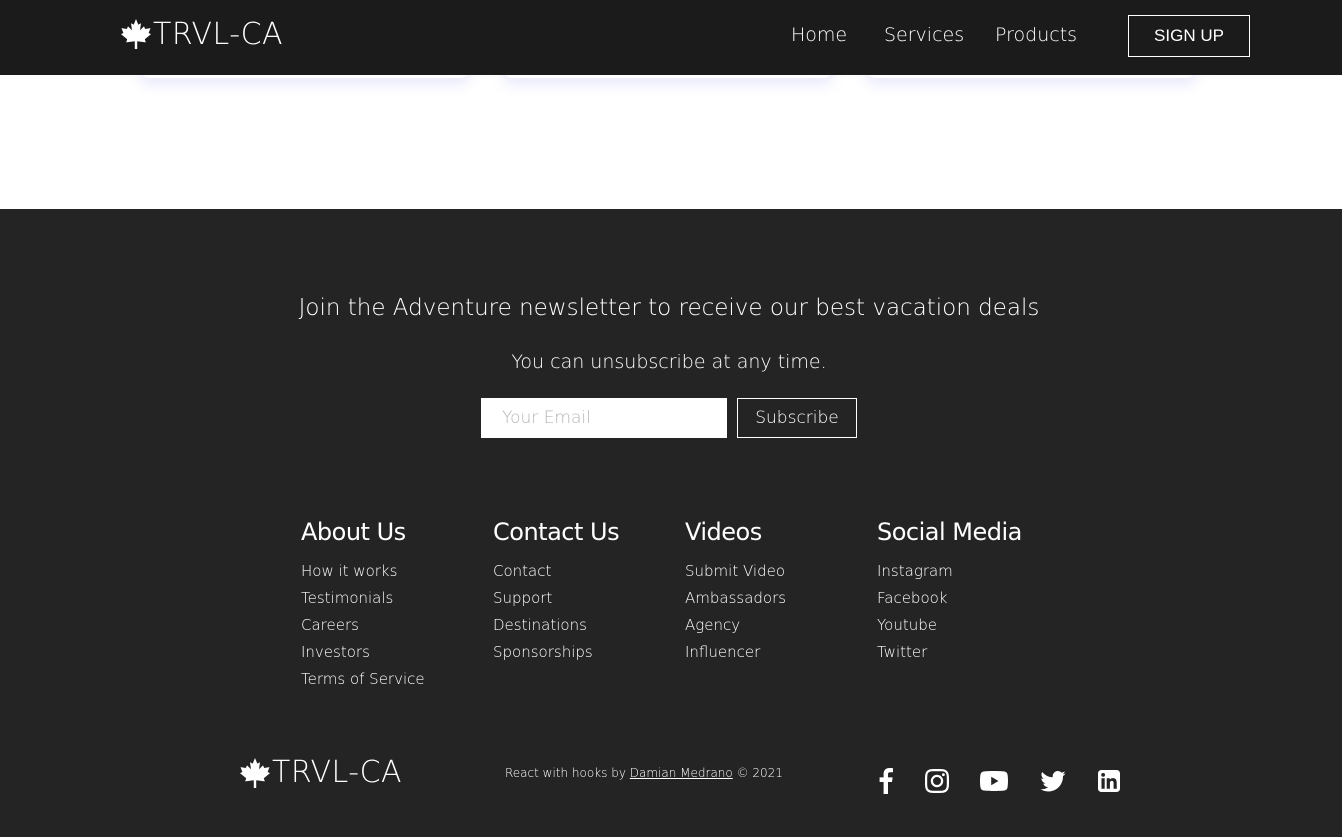 Image resolution: width=1342 pixels, height=837 pixels. I want to click on navbar-logo: TRVL-CA, so click(201, 34).